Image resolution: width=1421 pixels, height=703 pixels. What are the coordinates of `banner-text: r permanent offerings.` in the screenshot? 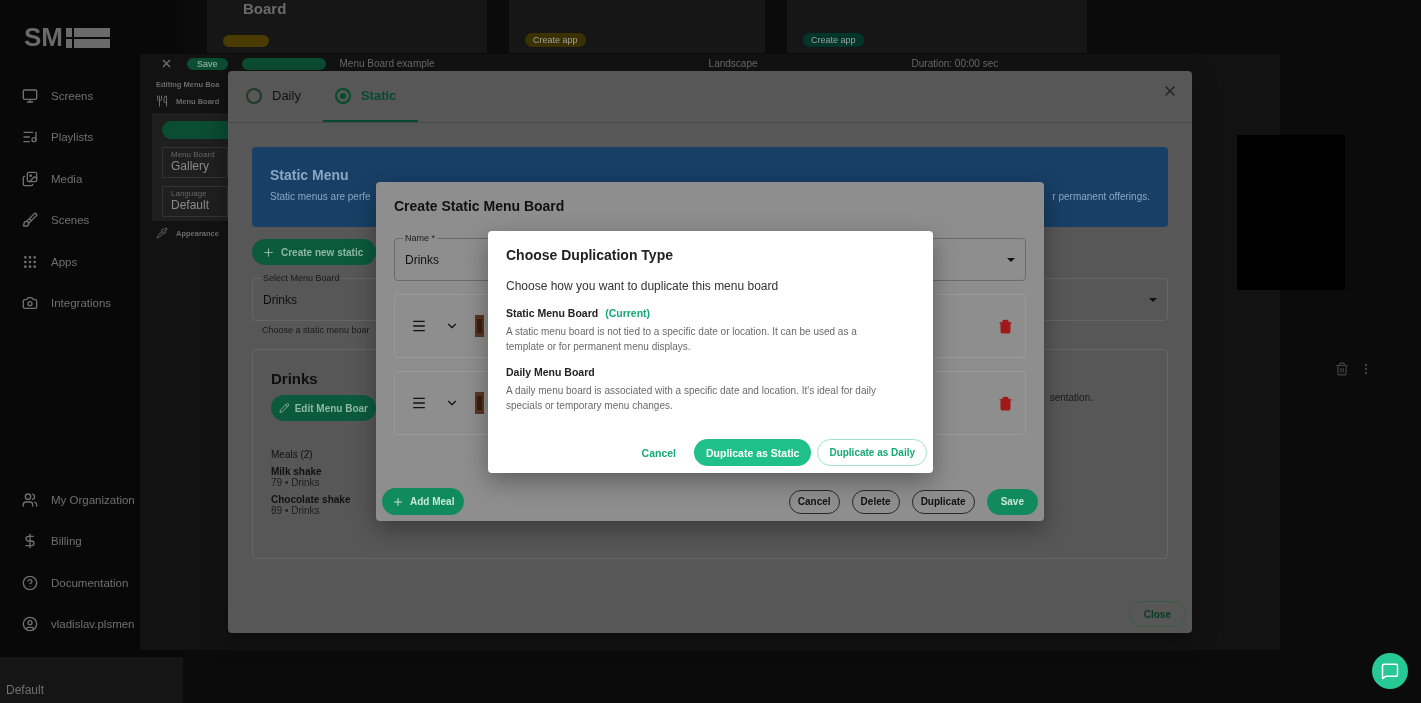 It's located at (1101, 196).